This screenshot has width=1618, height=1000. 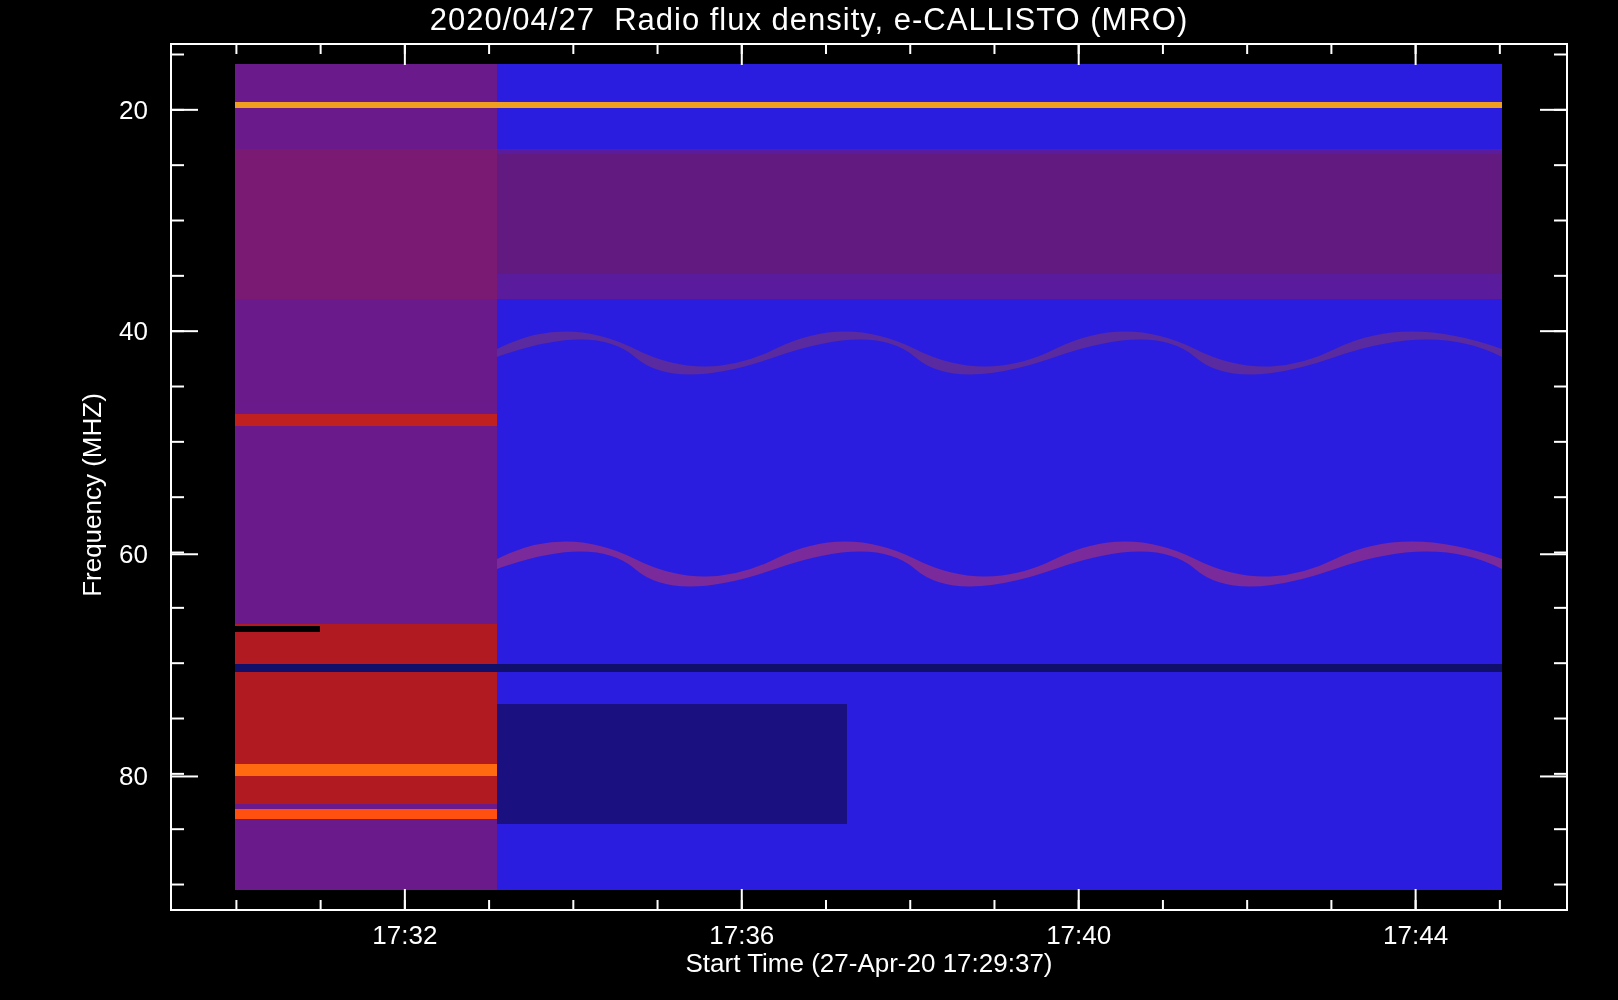 What do you see at coordinates (809, 20) in the screenshot?
I see `chart-title: 2020/04/27 Radio flux density, e-CALLISTO (MRO)` at bounding box center [809, 20].